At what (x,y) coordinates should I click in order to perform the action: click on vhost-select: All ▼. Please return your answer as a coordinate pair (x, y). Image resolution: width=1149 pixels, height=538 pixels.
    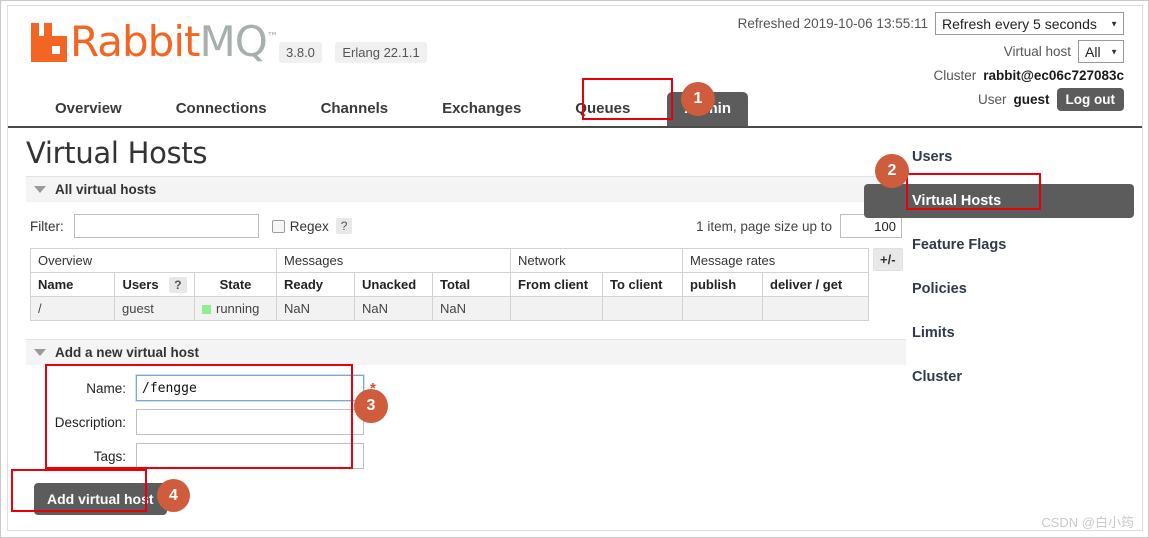
    Looking at the image, I should click on (1101, 51).